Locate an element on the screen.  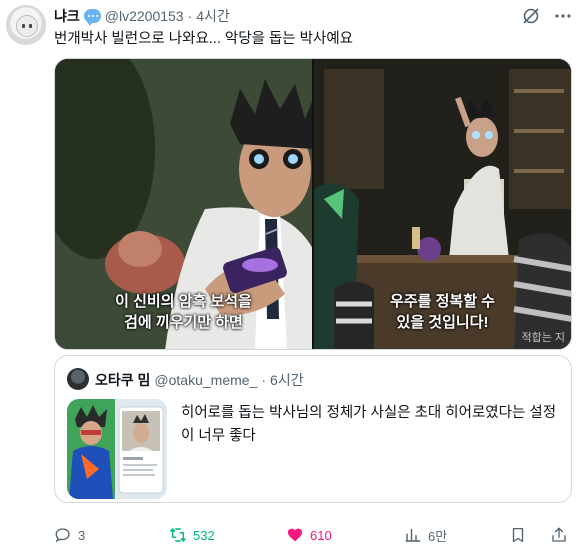
bookmark-button is located at coordinates (518, 535).